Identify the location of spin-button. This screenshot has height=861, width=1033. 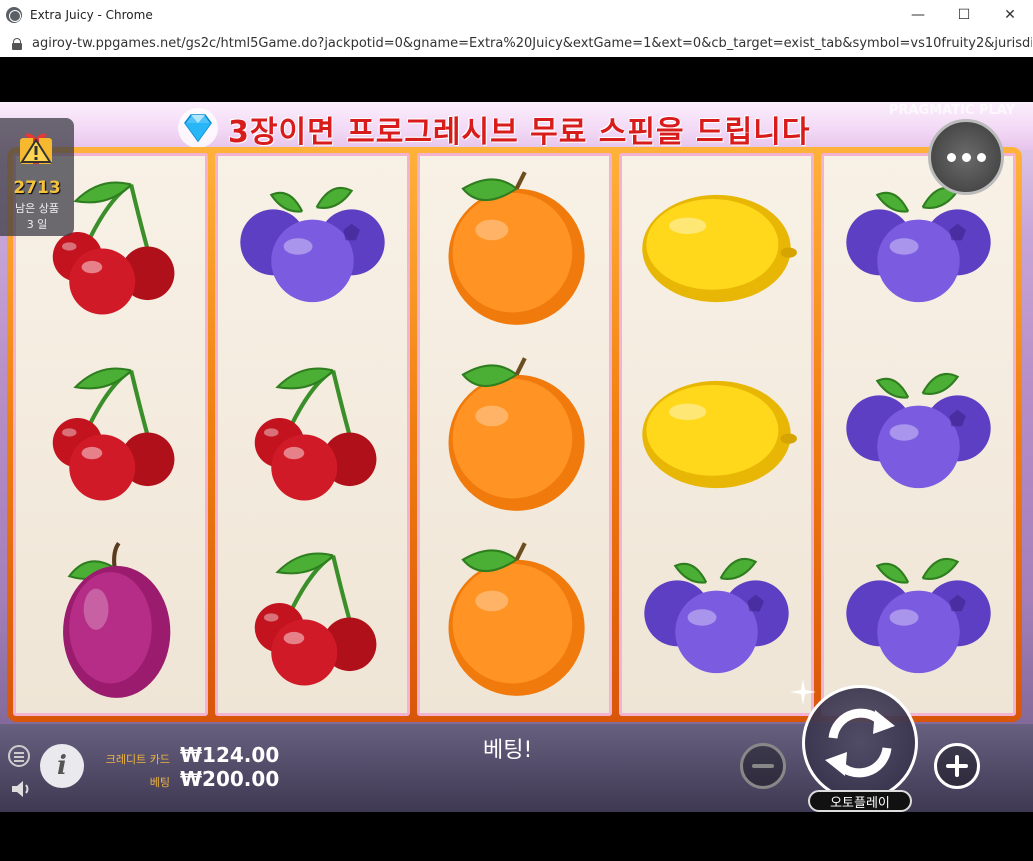
(860, 743).